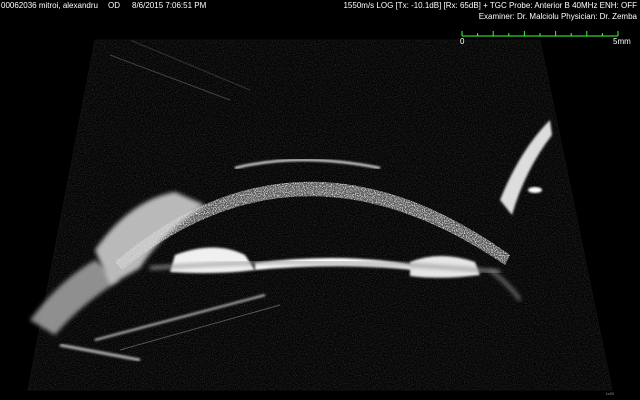 The height and width of the screenshot is (400, 640). I want to click on scale-start-label: 0, so click(462, 41).